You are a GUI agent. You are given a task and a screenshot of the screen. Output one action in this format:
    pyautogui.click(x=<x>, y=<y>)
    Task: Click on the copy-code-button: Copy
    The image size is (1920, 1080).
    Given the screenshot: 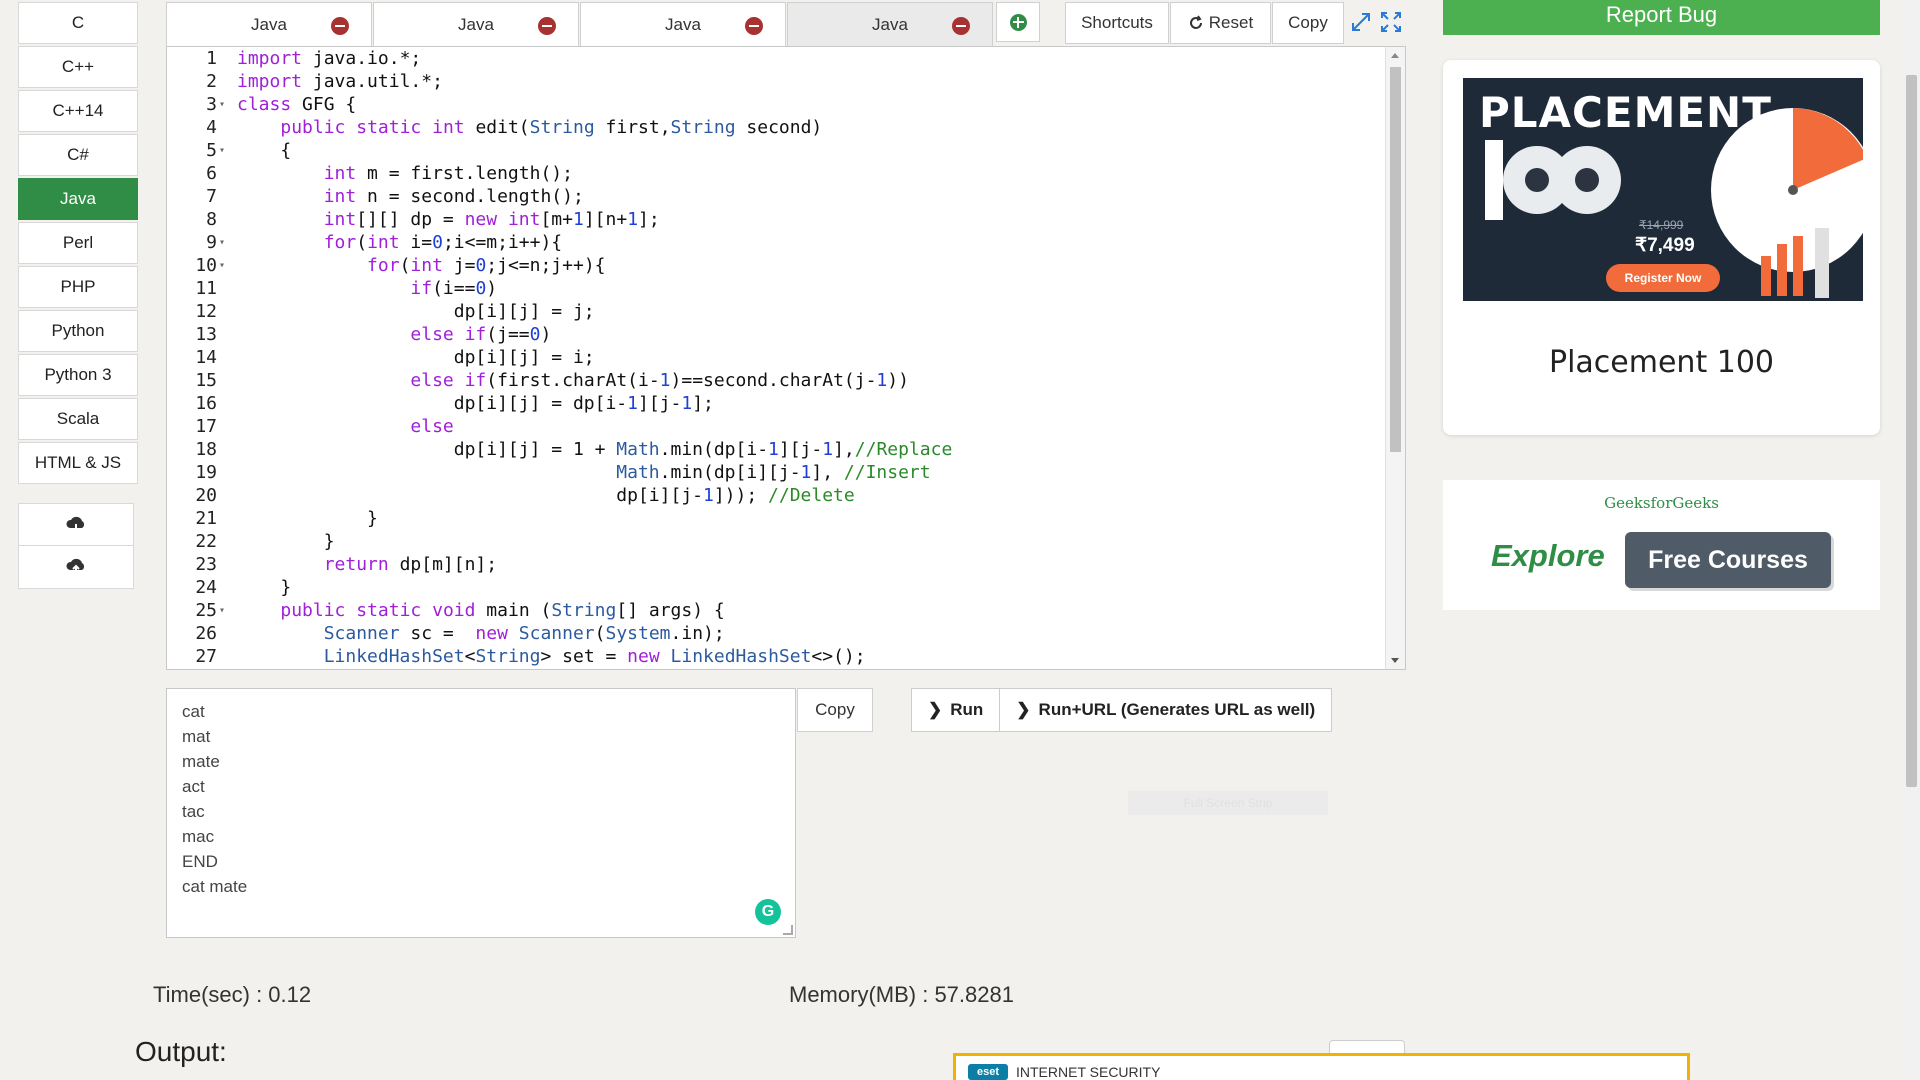 What is the action you would take?
    pyautogui.click(x=1308, y=23)
    